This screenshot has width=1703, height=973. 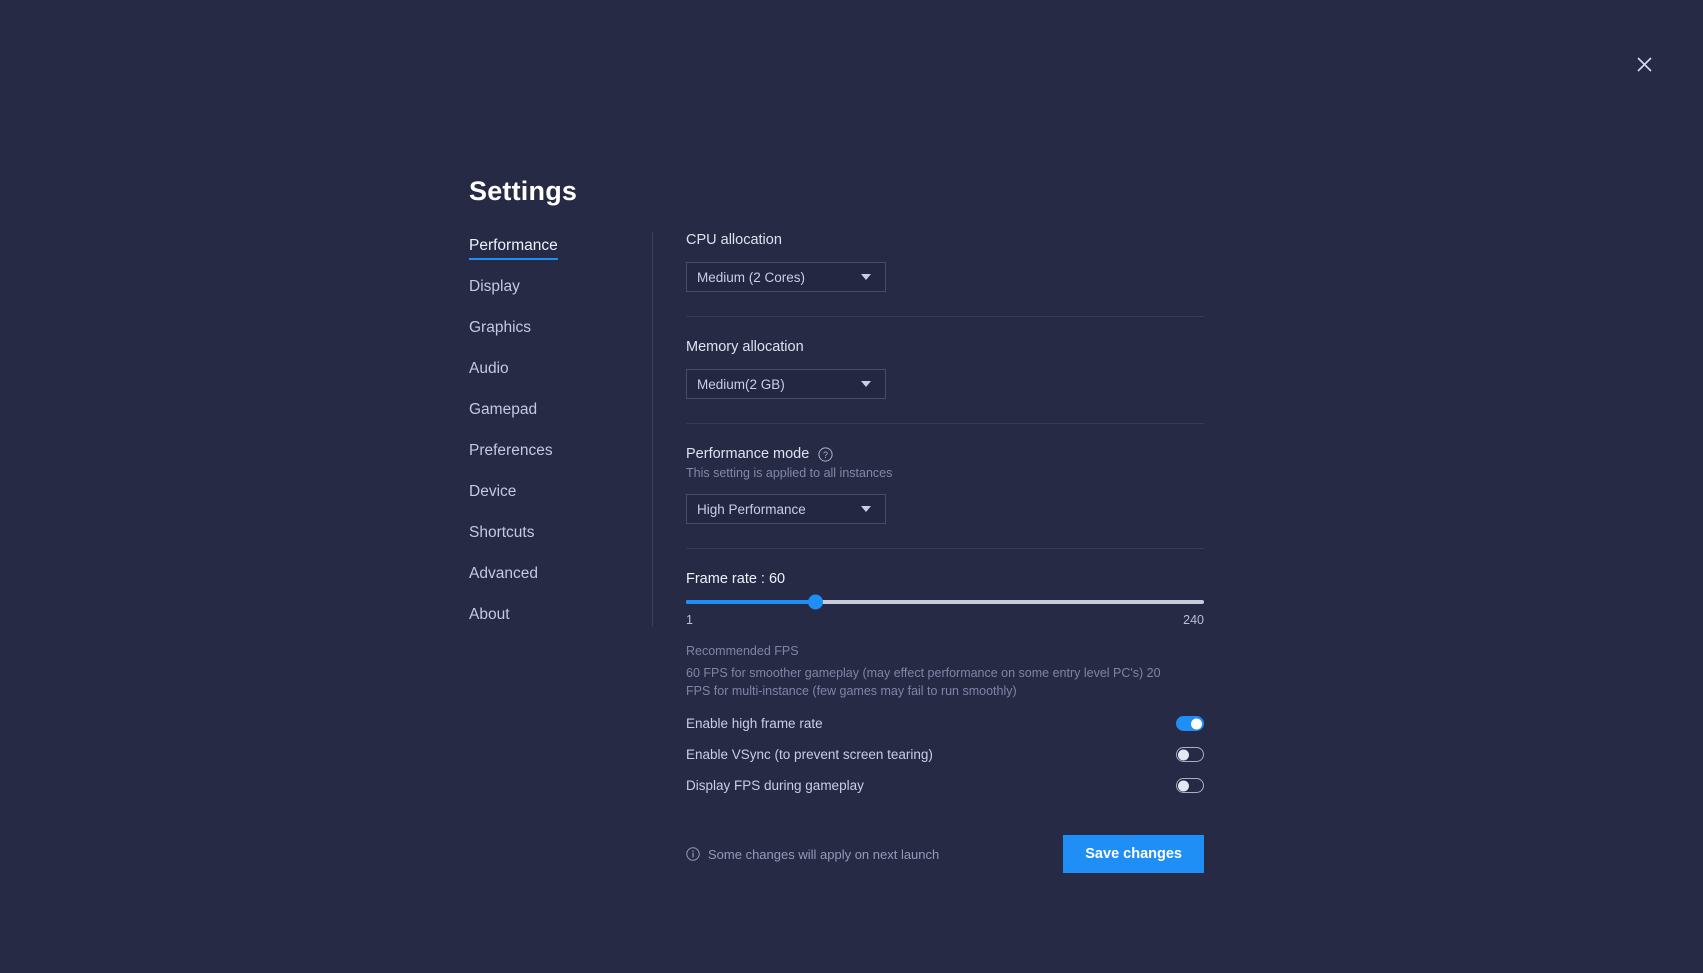 What do you see at coordinates (945, 454) in the screenshot?
I see `performance-mode-label-row: Performance mode ?` at bounding box center [945, 454].